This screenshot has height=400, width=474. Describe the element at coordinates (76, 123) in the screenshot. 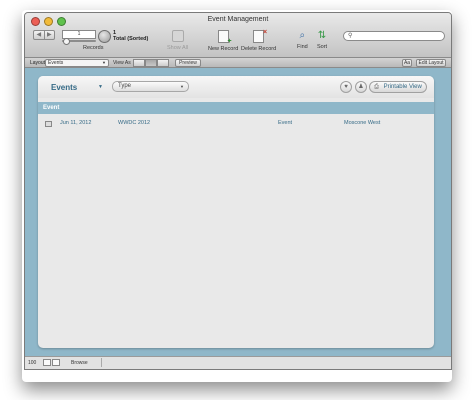

I see `row-date: Jun 11, 2012` at that location.